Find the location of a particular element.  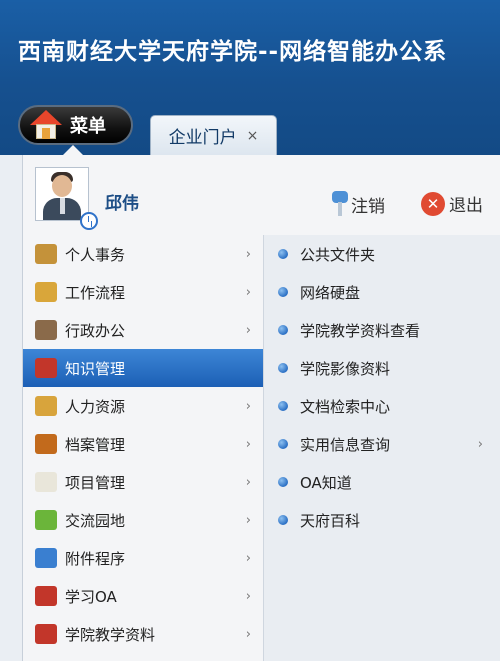

submenu-item: 学院影像资料 is located at coordinates (382, 368).